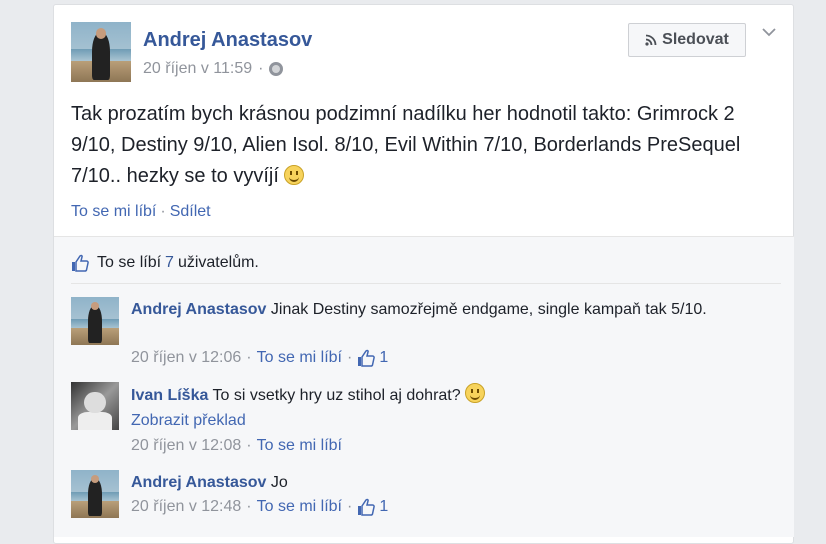  I want to click on rss-icon, so click(651, 40).